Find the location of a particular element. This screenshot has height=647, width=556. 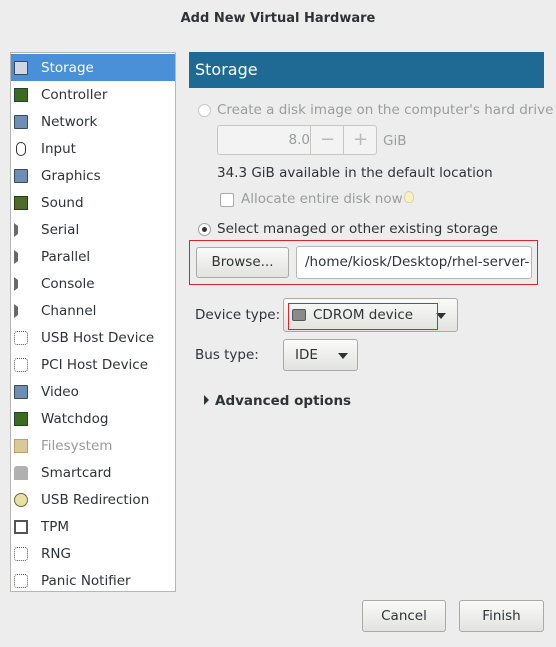

select-storage-label: Select managed or other existing storage is located at coordinates (357, 229).